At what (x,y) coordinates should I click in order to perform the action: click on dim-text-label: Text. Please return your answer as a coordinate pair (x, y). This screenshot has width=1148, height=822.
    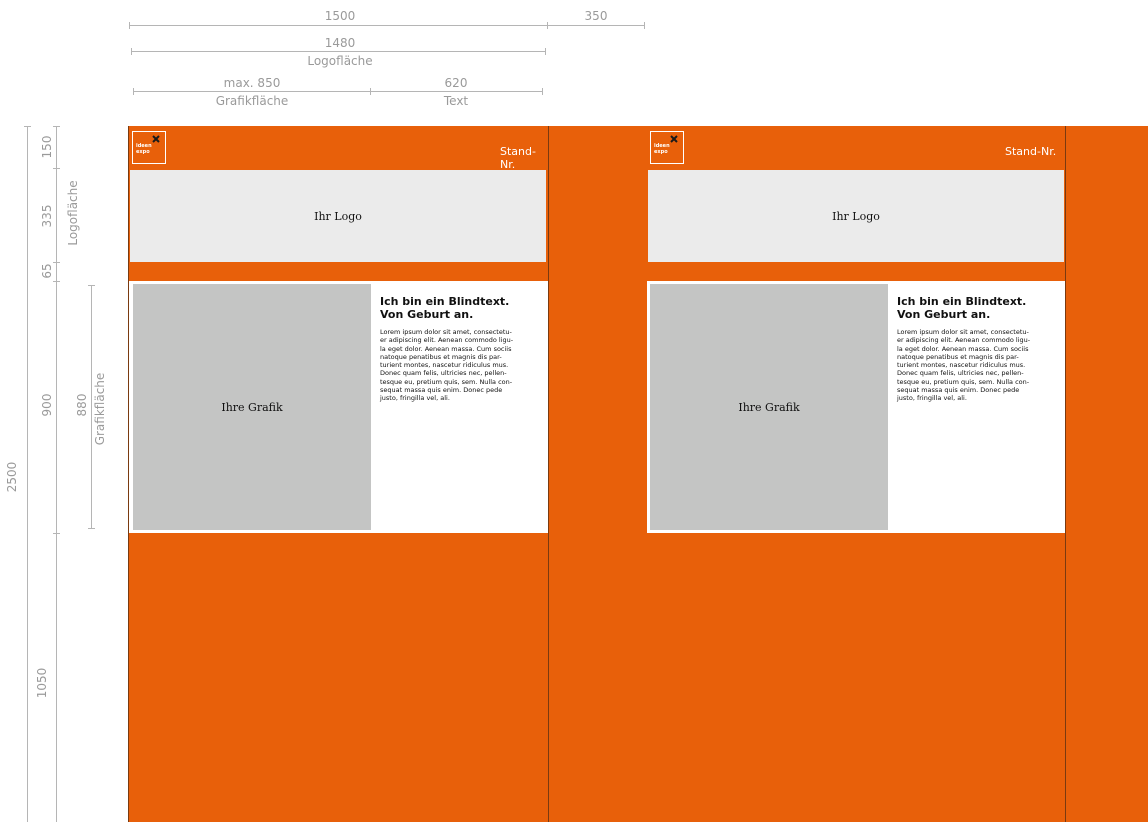
    Looking at the image, I should click on (456, 101).